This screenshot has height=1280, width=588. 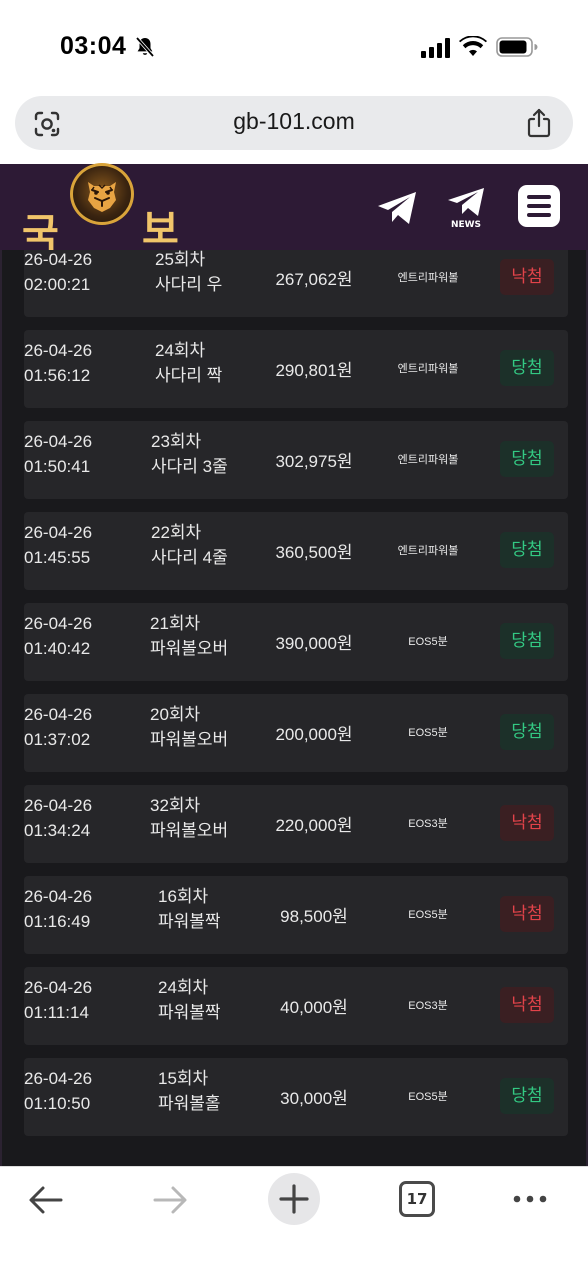 I want to click on bet-time: 01:45:55, so click(x=57, y=557).